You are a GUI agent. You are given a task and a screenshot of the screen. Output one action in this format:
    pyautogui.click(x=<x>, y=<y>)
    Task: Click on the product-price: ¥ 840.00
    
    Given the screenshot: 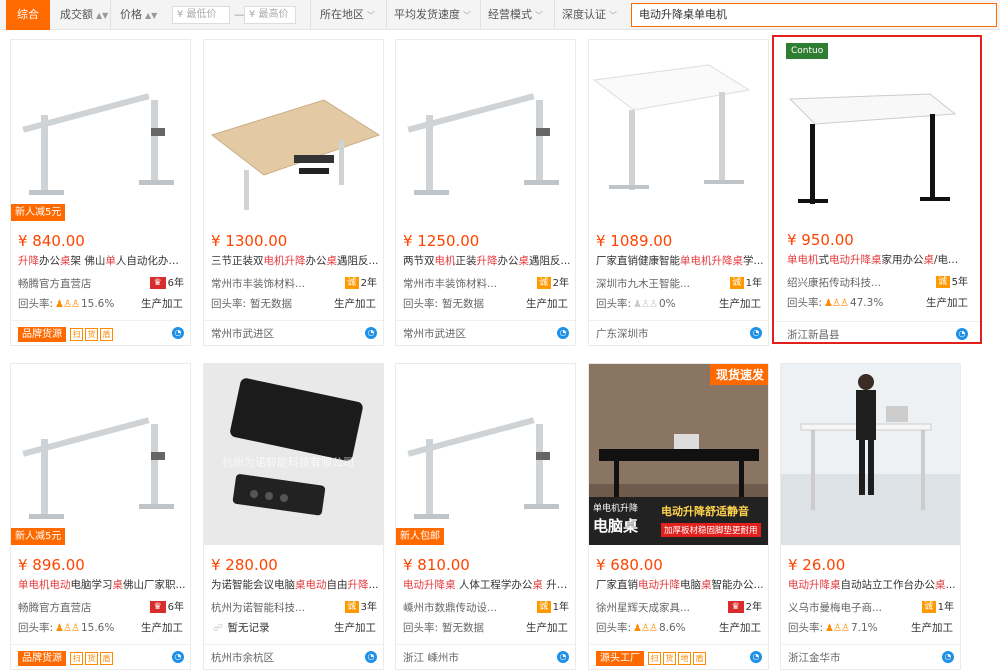 What is the action you would take?
    pyautogui.click(x=51, y=241)
    